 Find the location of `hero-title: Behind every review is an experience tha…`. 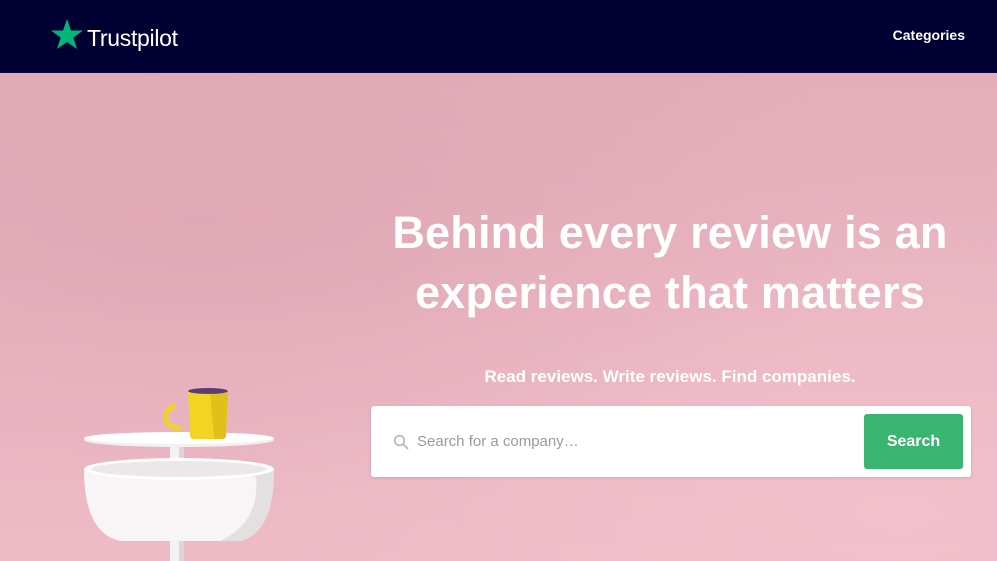

hero-title: Behind every review is an experience tha… is located at coordinates (670, 262).